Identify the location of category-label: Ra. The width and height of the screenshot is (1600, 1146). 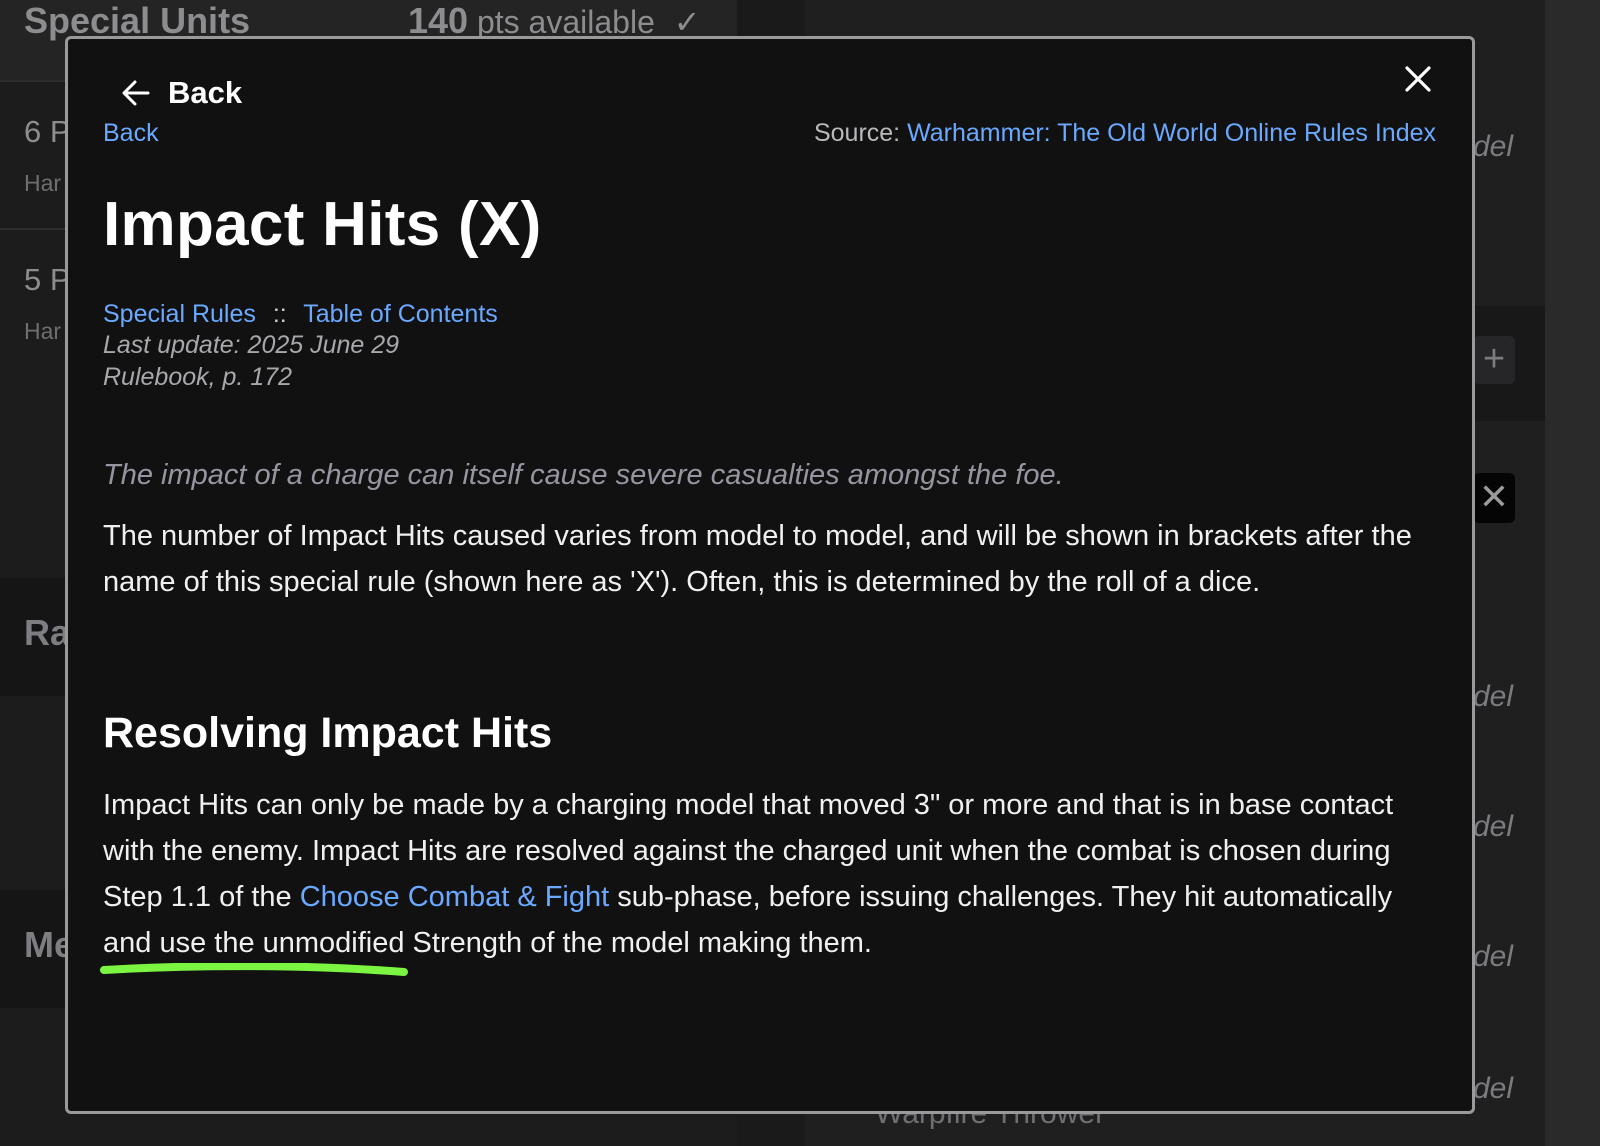
(47, 632).